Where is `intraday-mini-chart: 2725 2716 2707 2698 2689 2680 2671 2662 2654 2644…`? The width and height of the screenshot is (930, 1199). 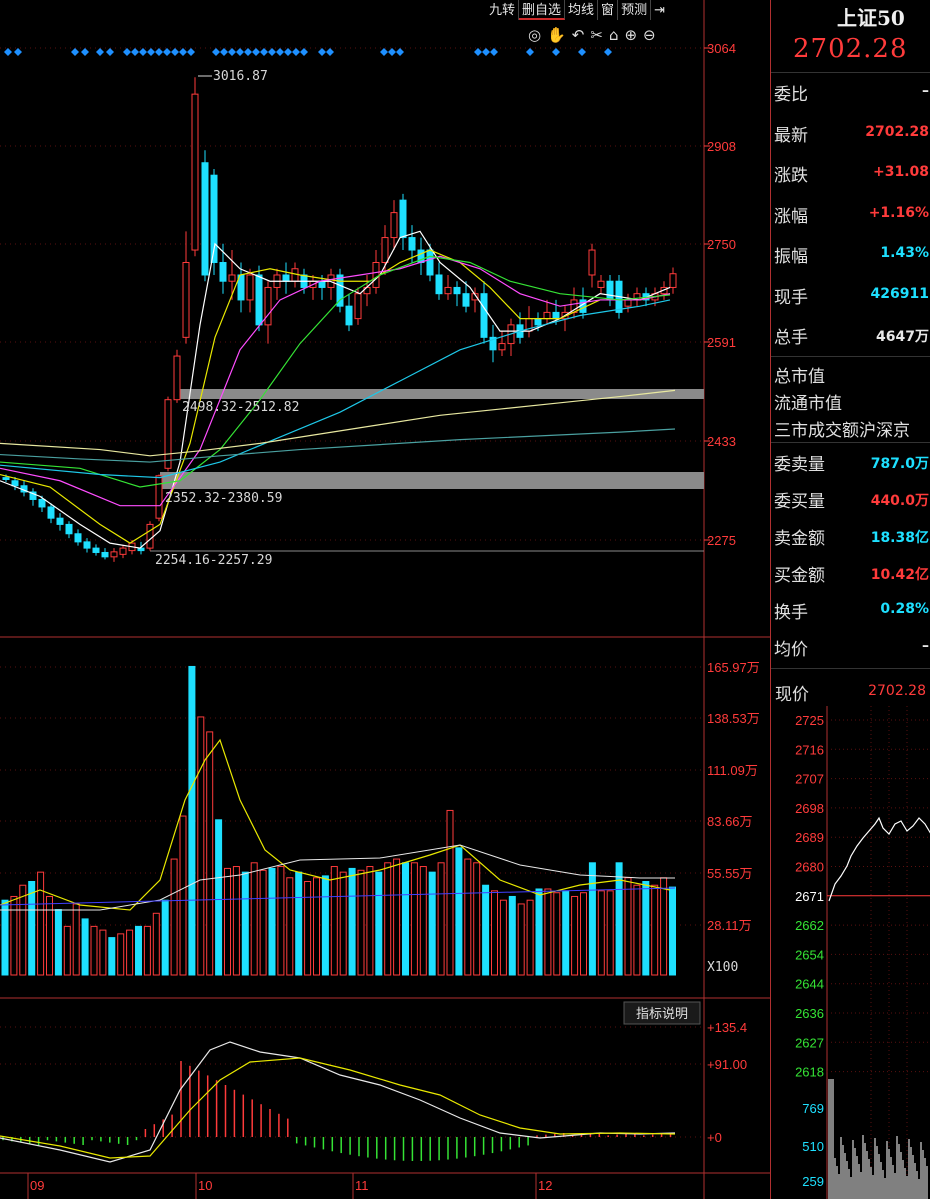
intraday-mini-chart: 2725 2716 2707 2698 2689 2680 2671 2662 2654 2644… is located at coordinates (850, 952).